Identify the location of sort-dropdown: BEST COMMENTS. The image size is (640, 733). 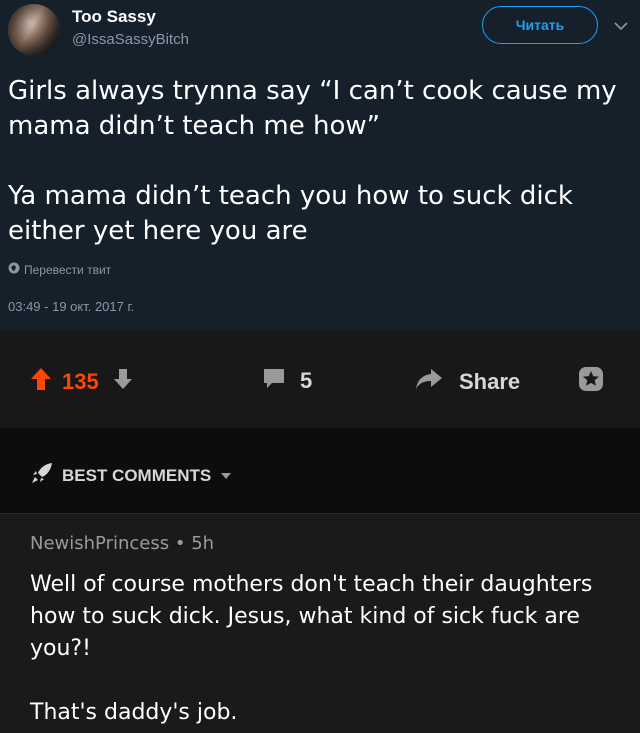
(131, 475).